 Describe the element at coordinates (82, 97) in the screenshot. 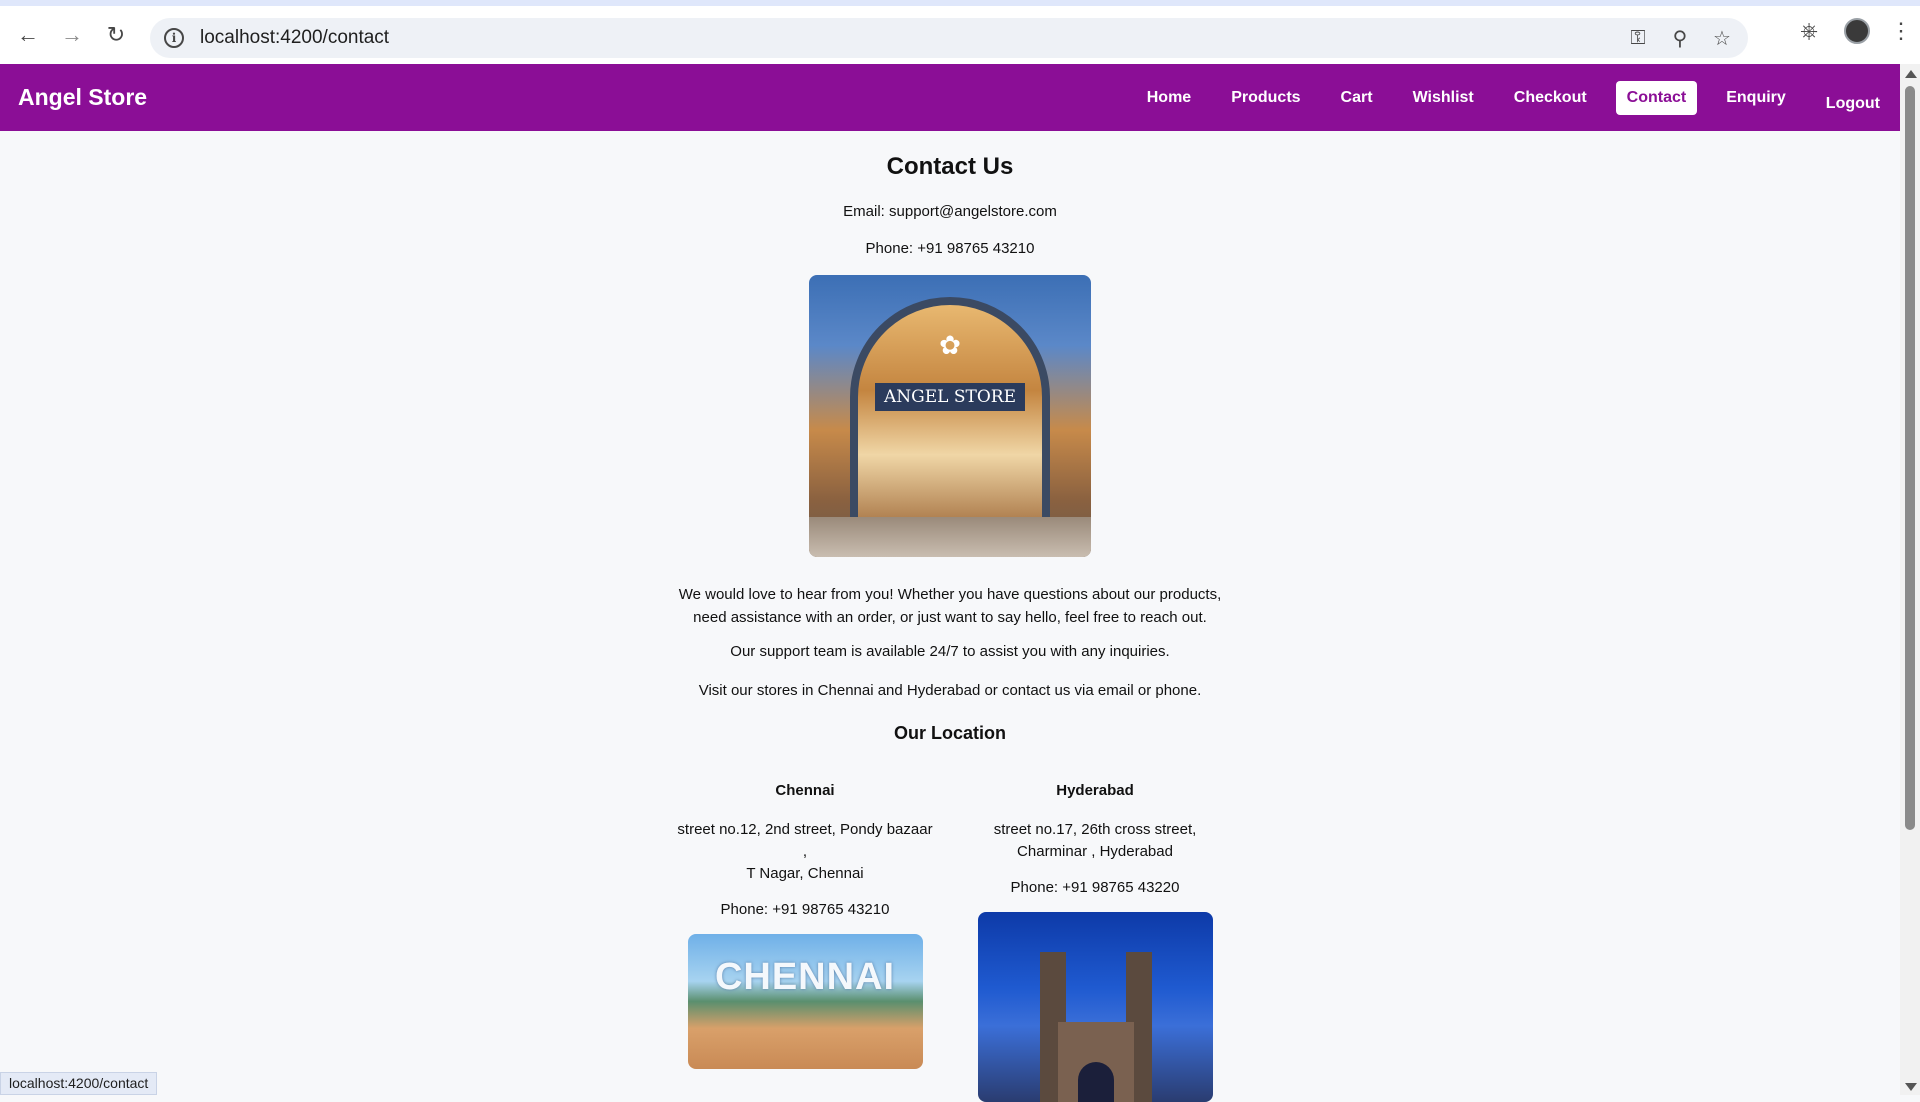

I see `brand-logo: Angel Store` at that location.